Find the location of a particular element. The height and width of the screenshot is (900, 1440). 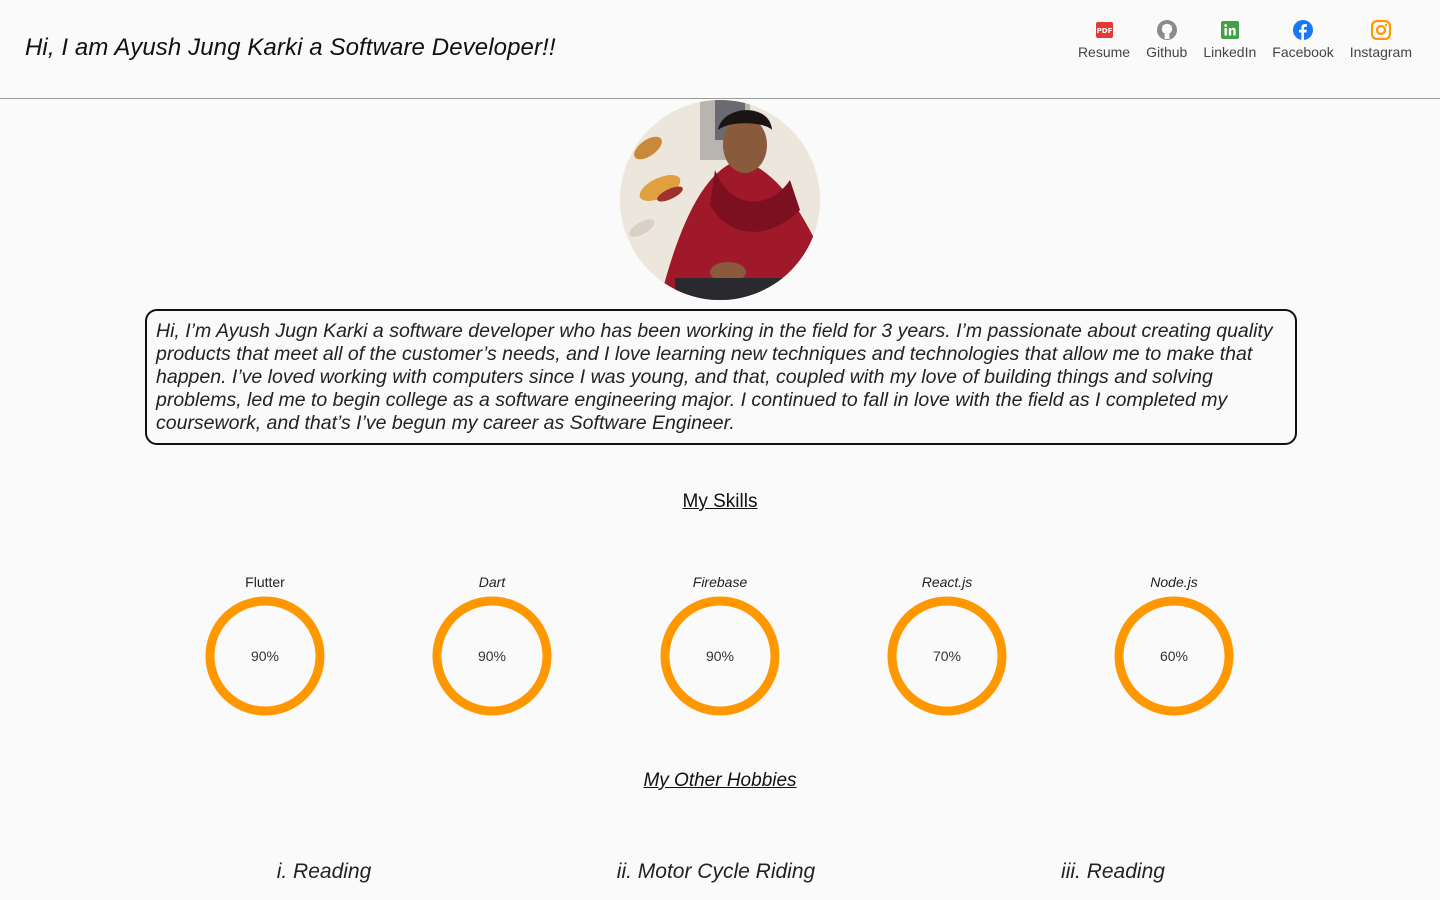

hobby-item: iii. Reading is located at coordinates (1113, 871).